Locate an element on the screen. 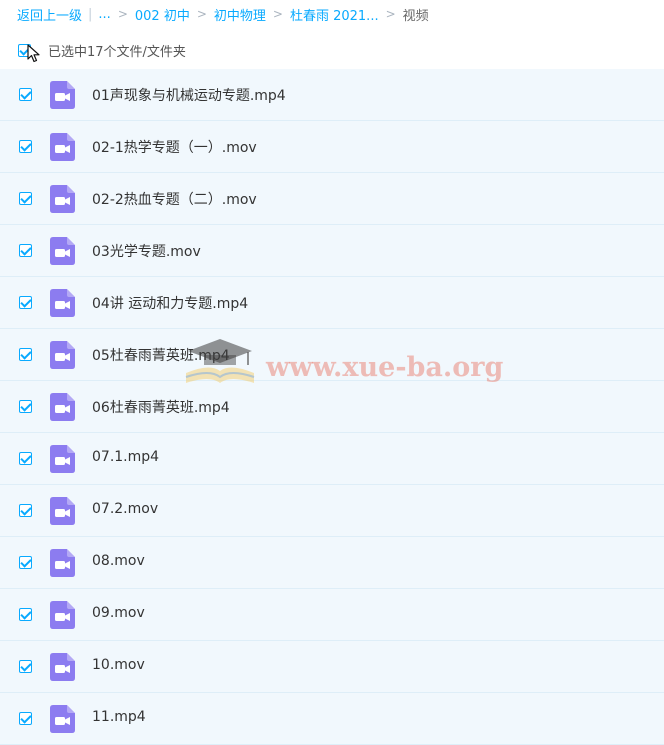 Image resolution: width=664 pixels, height=745 pixels. file-row: 06杜春雨菁英班.mp4 is located at coordinates (332, 407).